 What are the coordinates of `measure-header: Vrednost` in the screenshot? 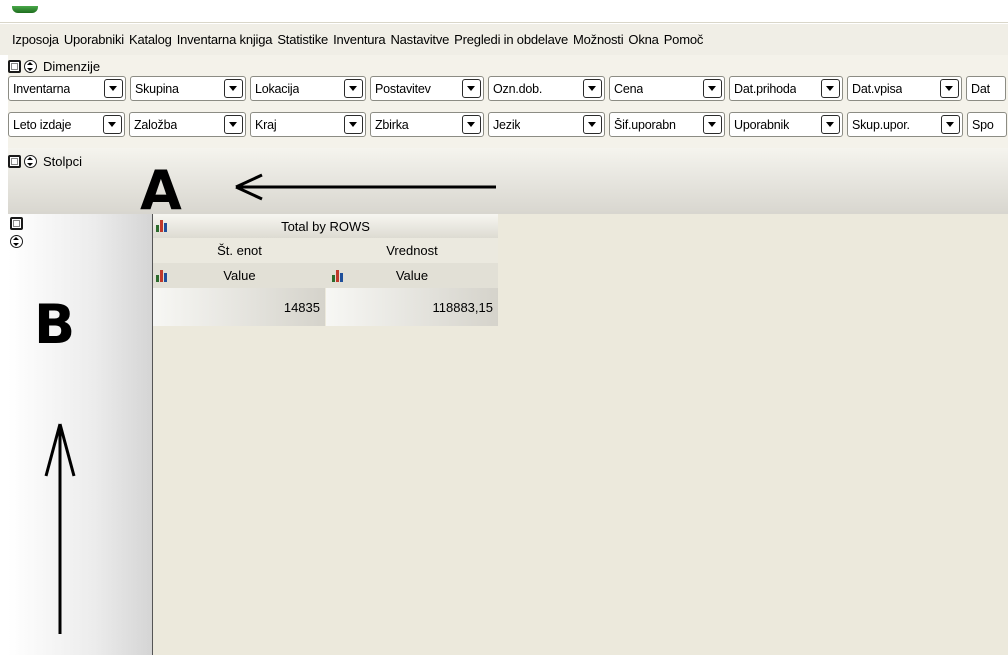 It's located at (412, 250).